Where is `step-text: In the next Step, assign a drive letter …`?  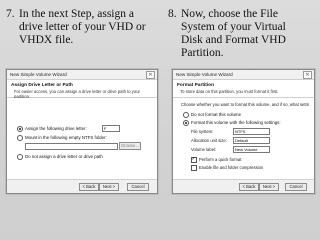
step-text: In the next Step, assign a drive letter … is located at coordinates (82, 27).